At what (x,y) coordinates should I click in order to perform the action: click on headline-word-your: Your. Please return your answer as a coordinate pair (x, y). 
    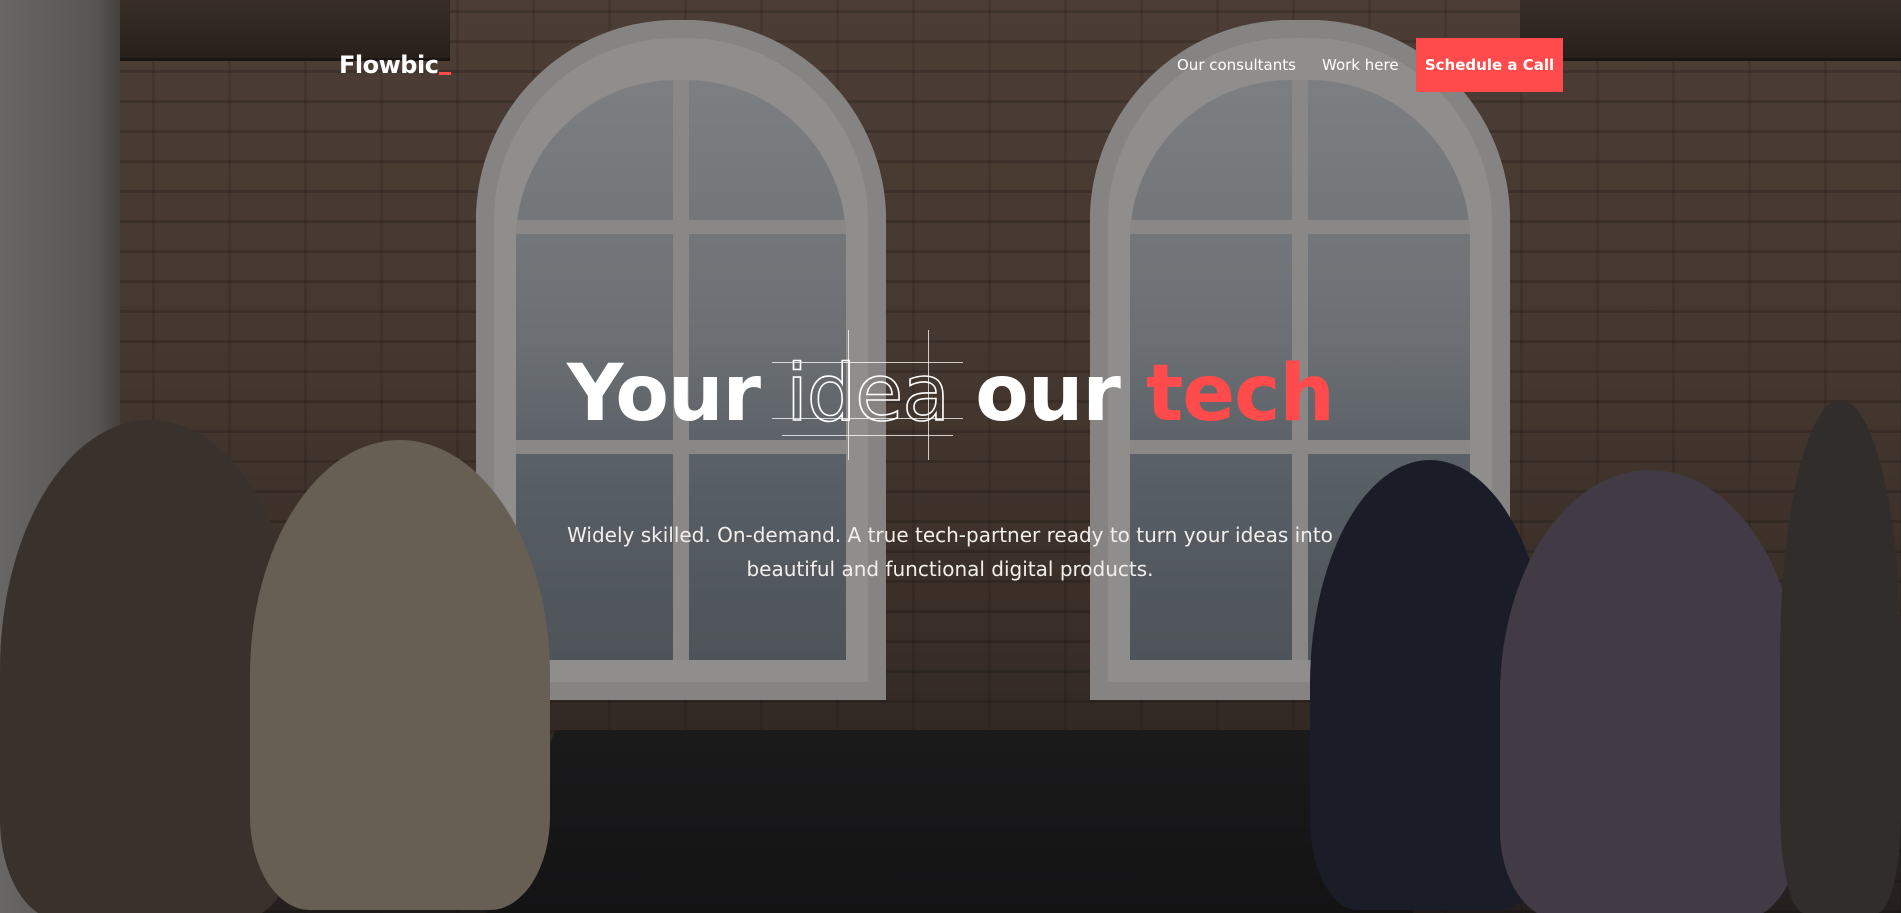
    Looking at the image, I should click on (664, 394).